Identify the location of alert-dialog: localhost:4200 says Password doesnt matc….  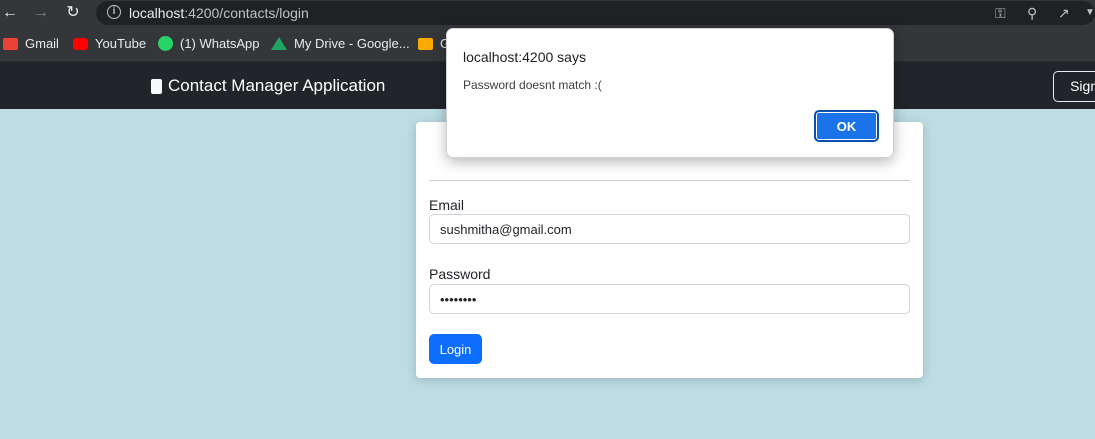
(670, 93).